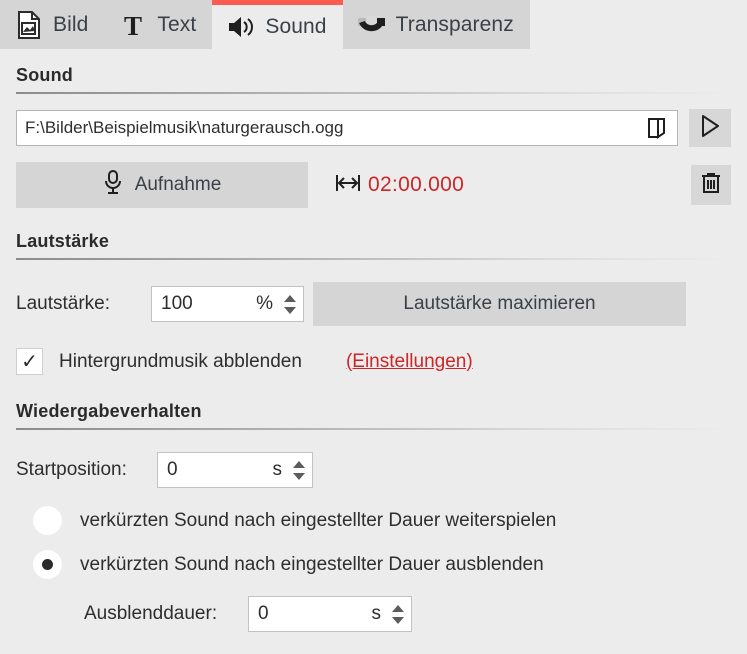 The width and height of the screenshot is (747, 654). What do you see at coordinates (29, 25) in the screenshot?
I see `image-file-icon` at bounding box center [29, 25].